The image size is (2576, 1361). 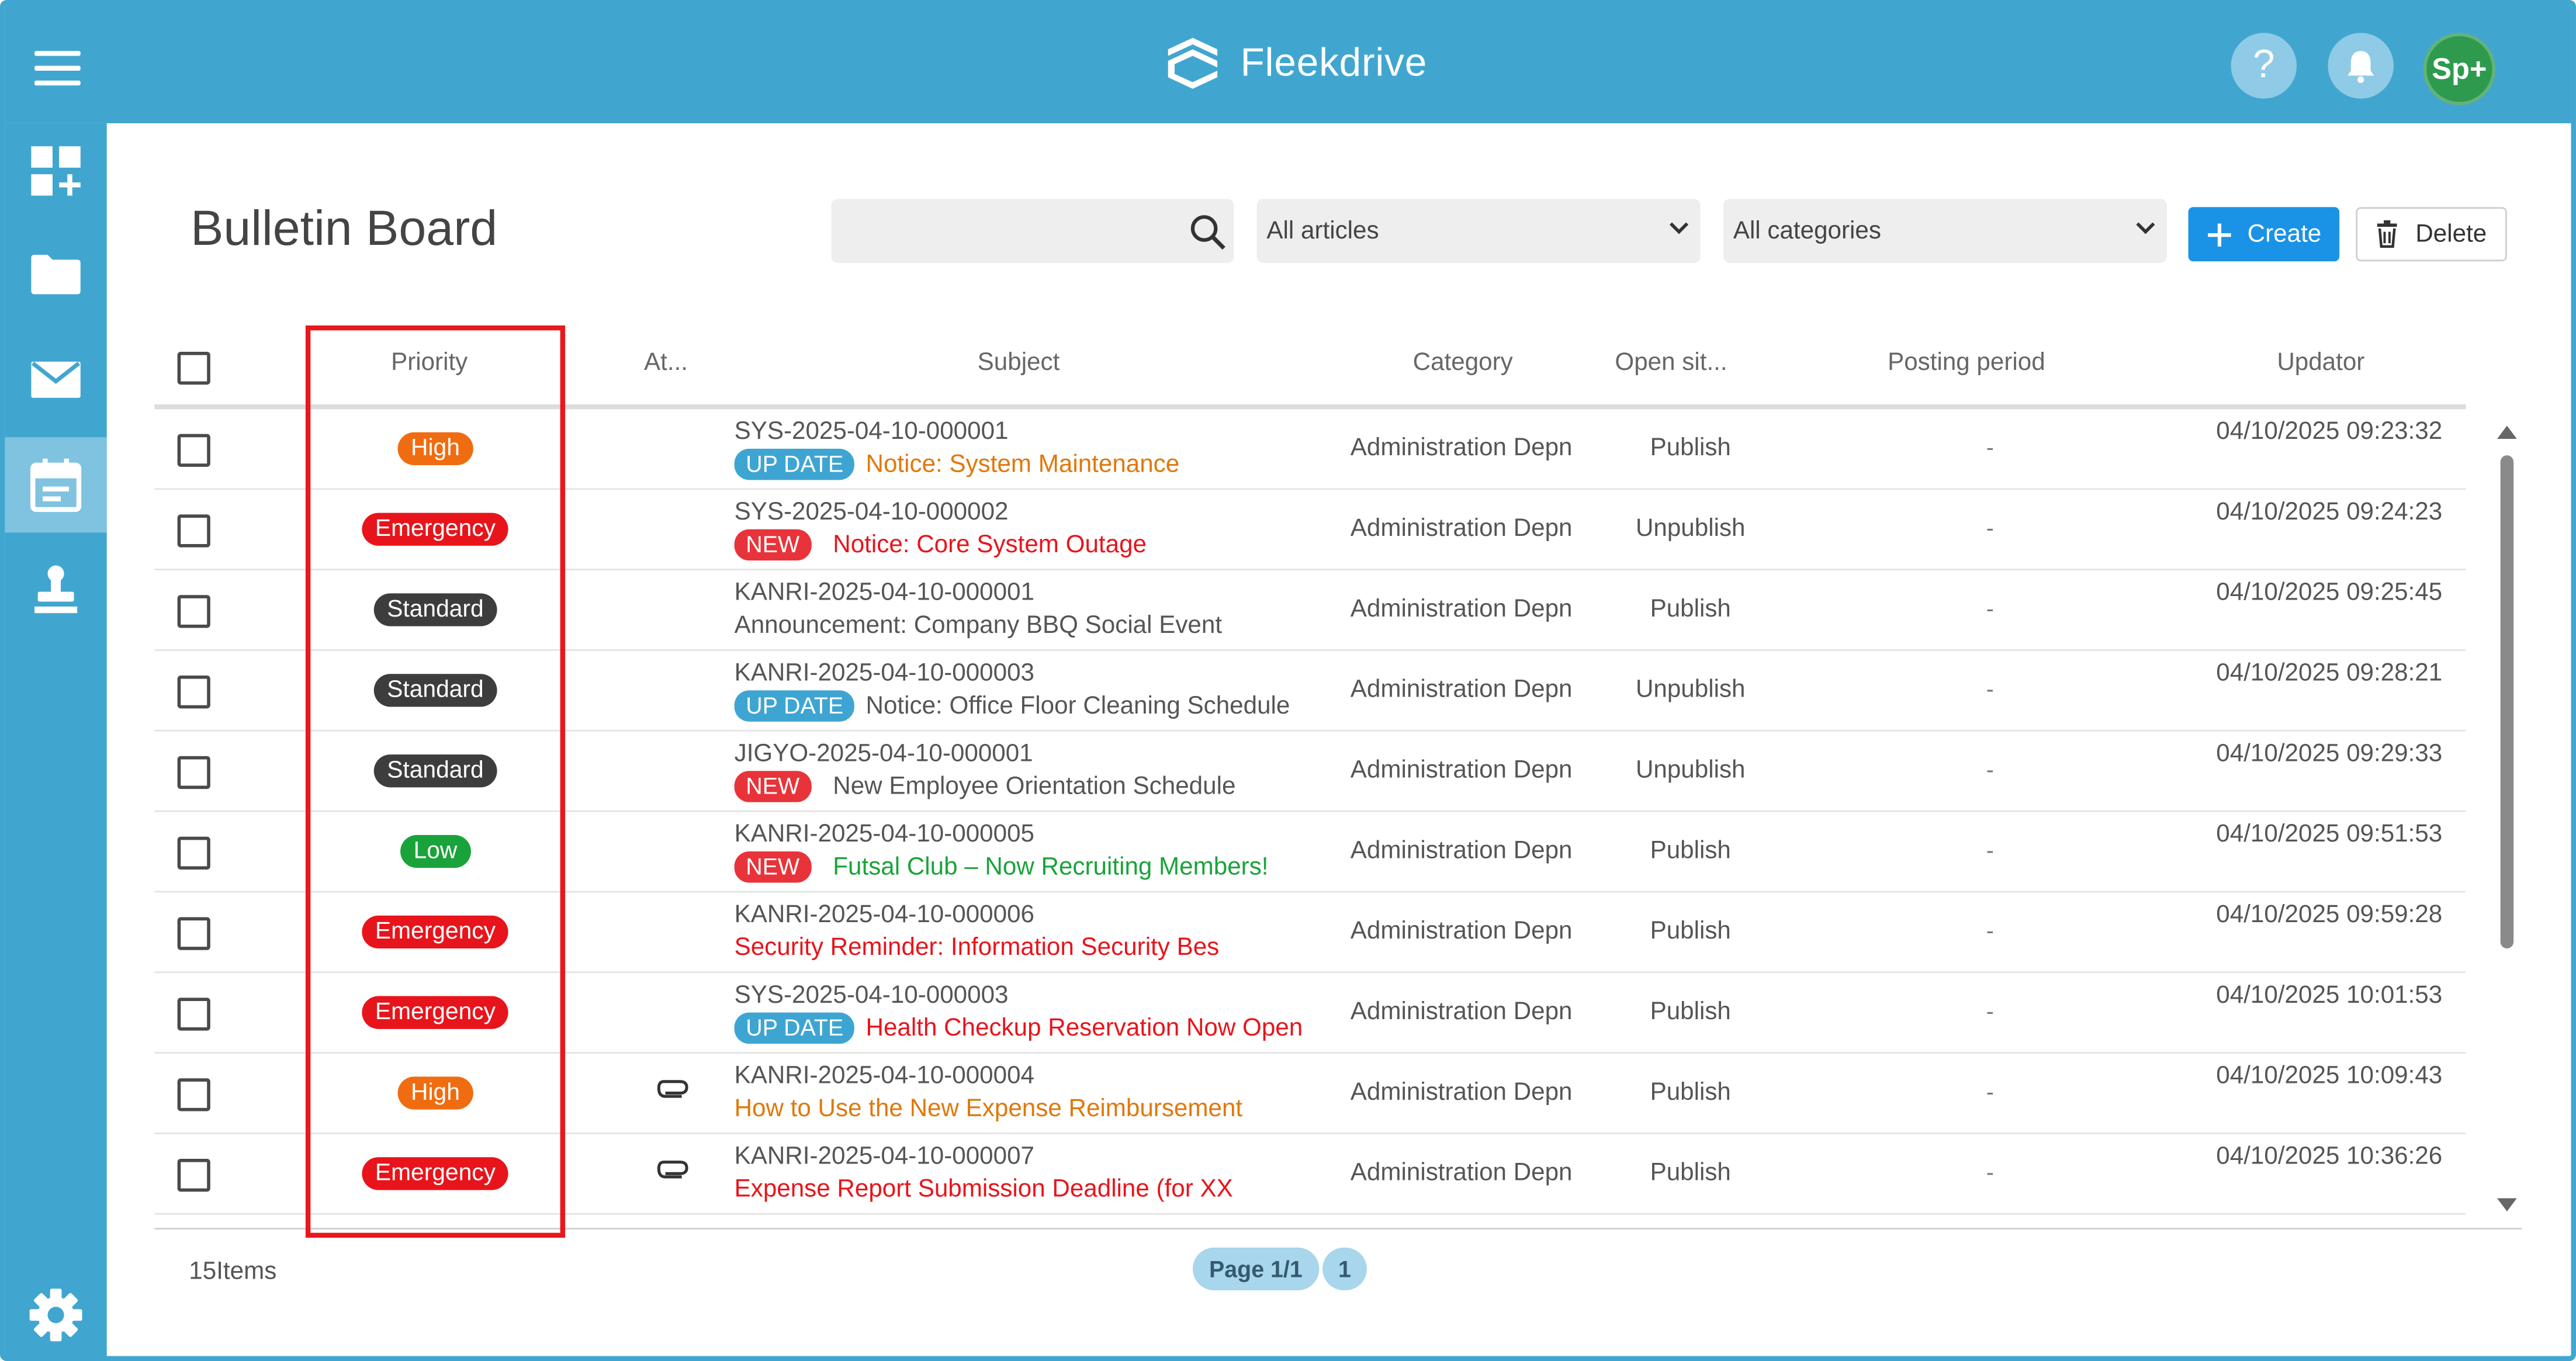 I want to click on delete-button: Delete, so click(x=2431, y=234).